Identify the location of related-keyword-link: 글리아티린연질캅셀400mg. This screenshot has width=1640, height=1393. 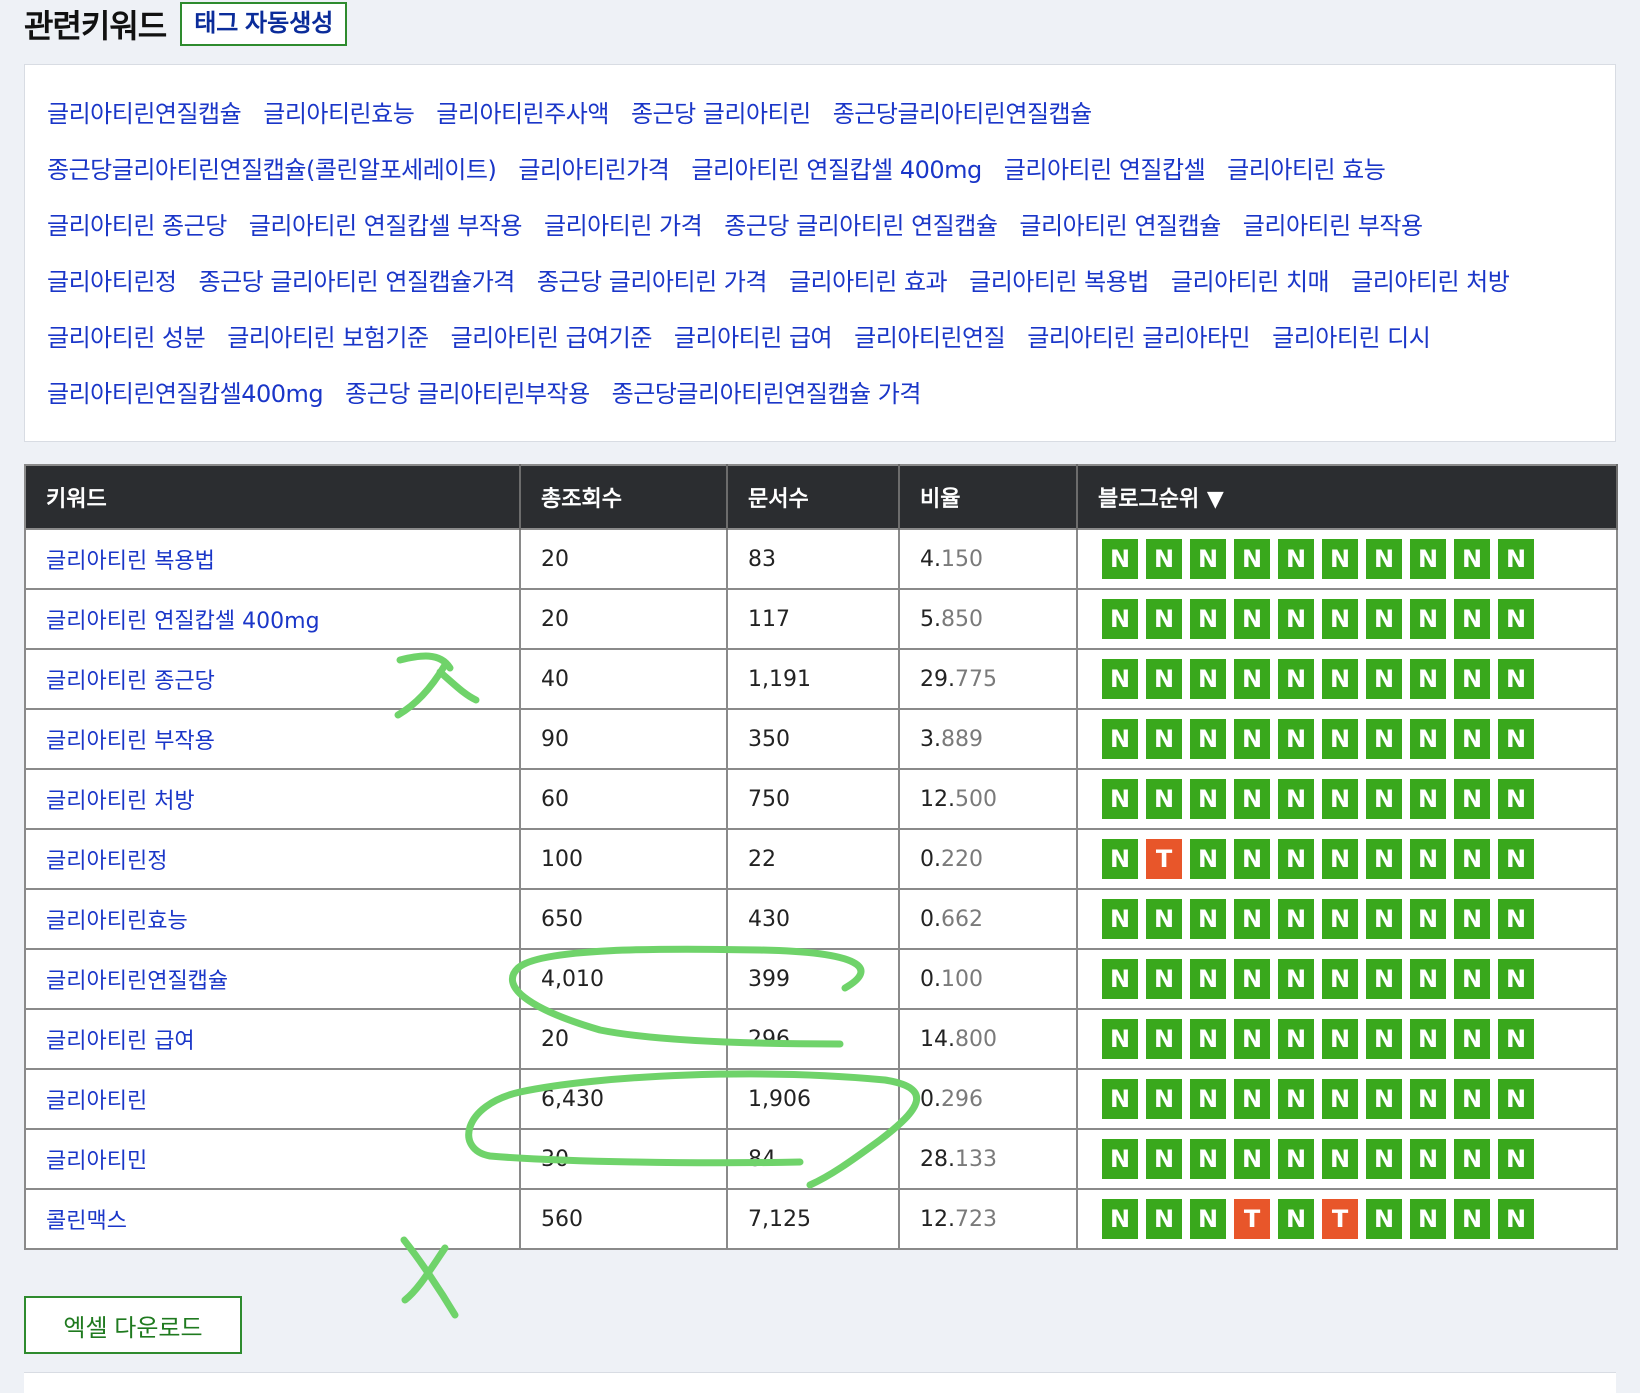
(185, 391).